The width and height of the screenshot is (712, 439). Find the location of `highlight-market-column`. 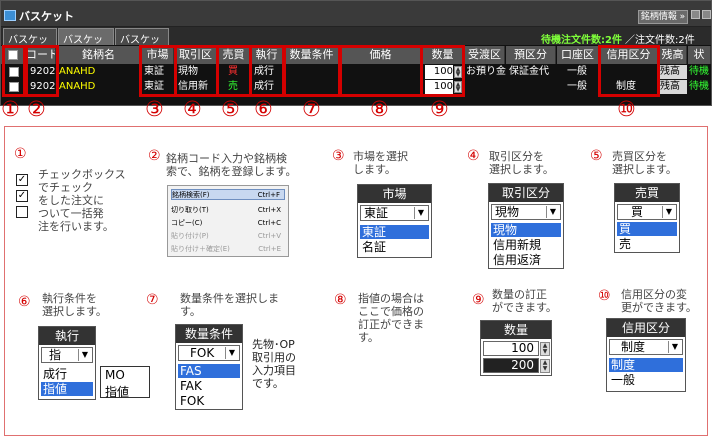

highlight-market-column is located at coordinates (158, 71).